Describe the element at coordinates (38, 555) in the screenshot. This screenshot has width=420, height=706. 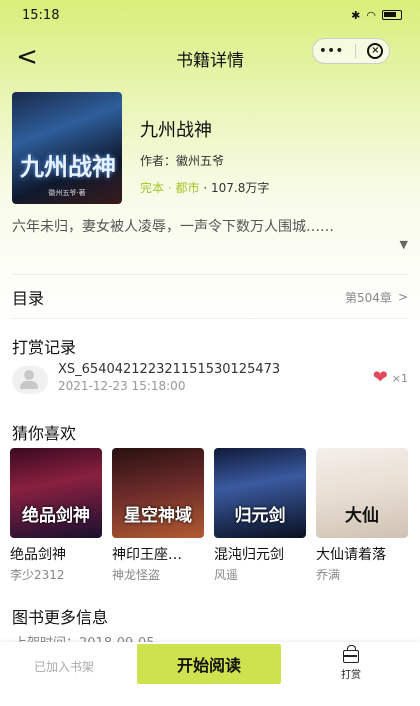
I see `recommend-book-name: 绝品剑神` at that location.